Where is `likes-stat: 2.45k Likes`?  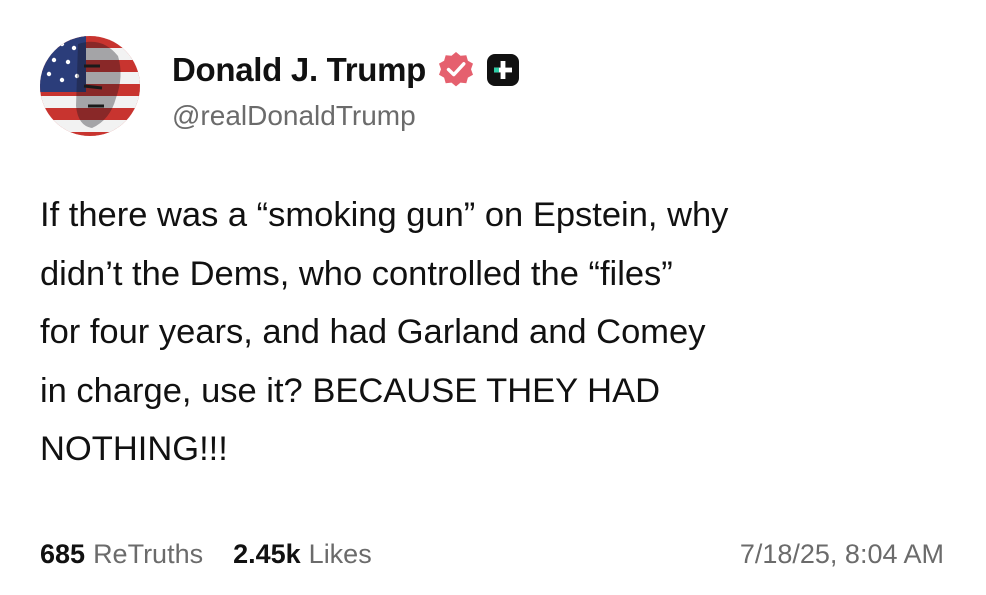
likes-stat: 2.45k Likes is located at coordinates (302, 554).